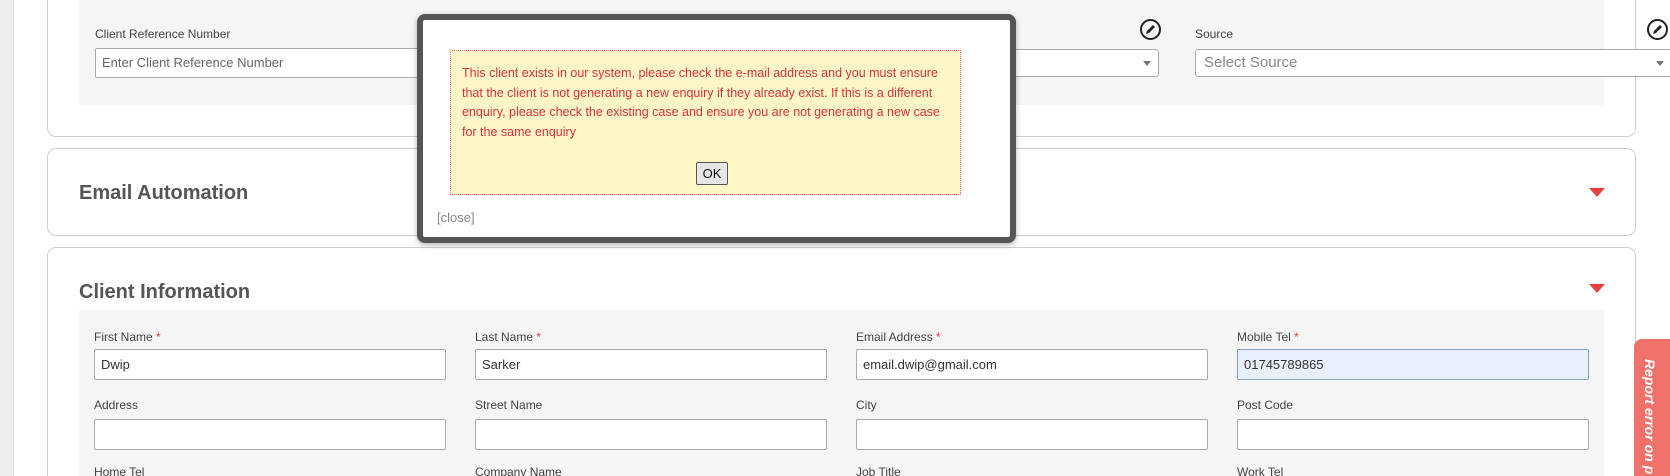 This screenshot has height=476, width=1670. Describe the element at coordinates (508, 337) in the screenshot. I see `last-name-label: Last Name *` at that location.